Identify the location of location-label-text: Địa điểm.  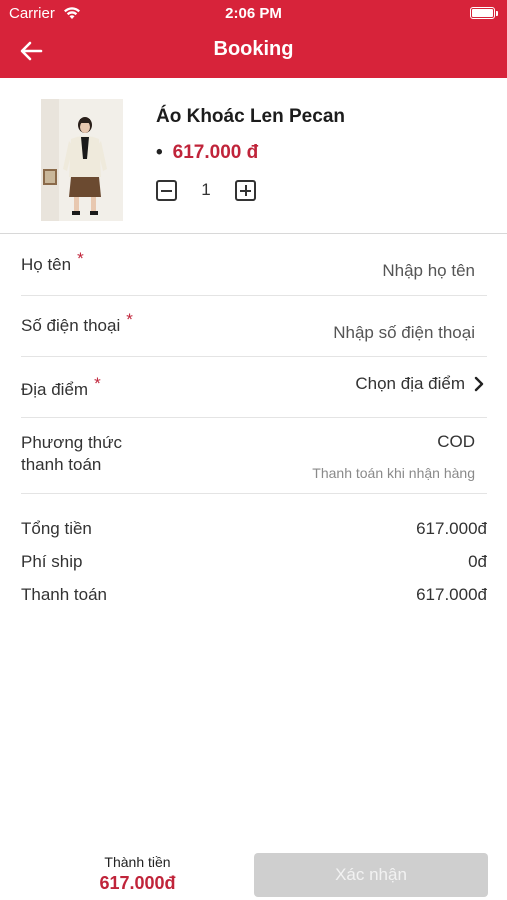
(55, 389).